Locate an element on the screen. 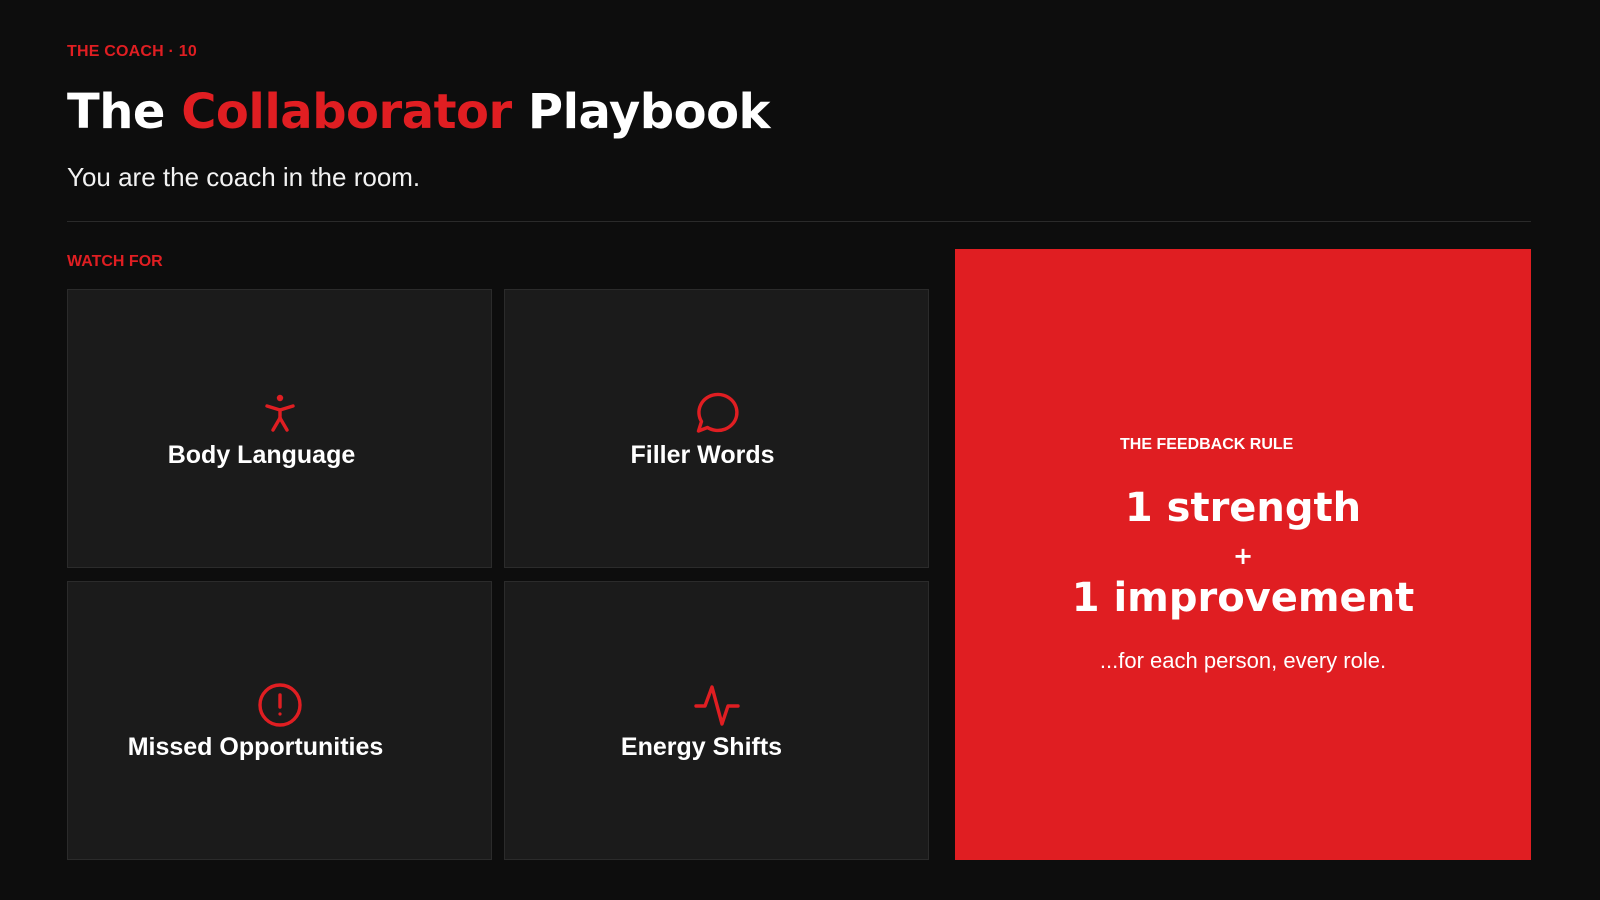 The height and width of the screenshot is (900, 1600). watch-card-energy-shifts: Energy Shifts is located at coordinates (716, 720).